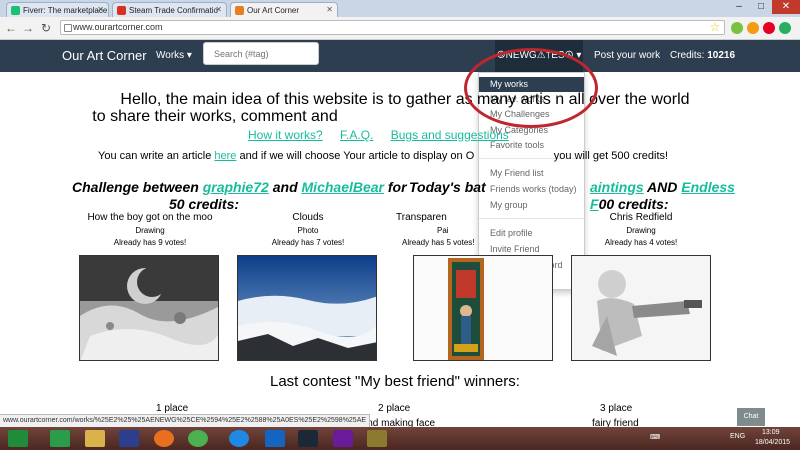  Describe the element at coordinates (129, 438) in the screenshot. I see `crown-app-icon` at that location.